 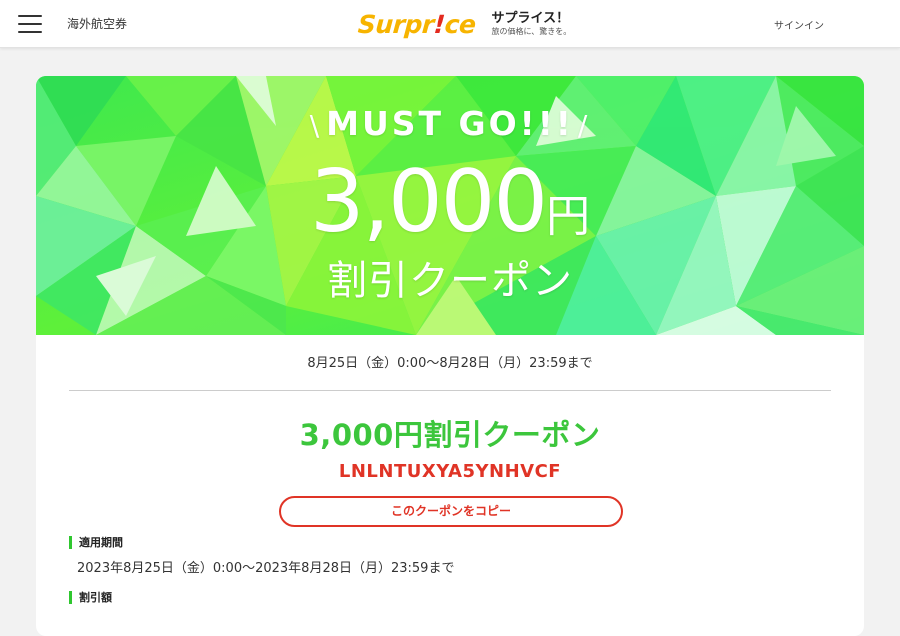 I want to click on validity-value: 2023年8月25日（金）0:00〜2023年8月28日（月）23:59まで, so click(x=266, y=568).